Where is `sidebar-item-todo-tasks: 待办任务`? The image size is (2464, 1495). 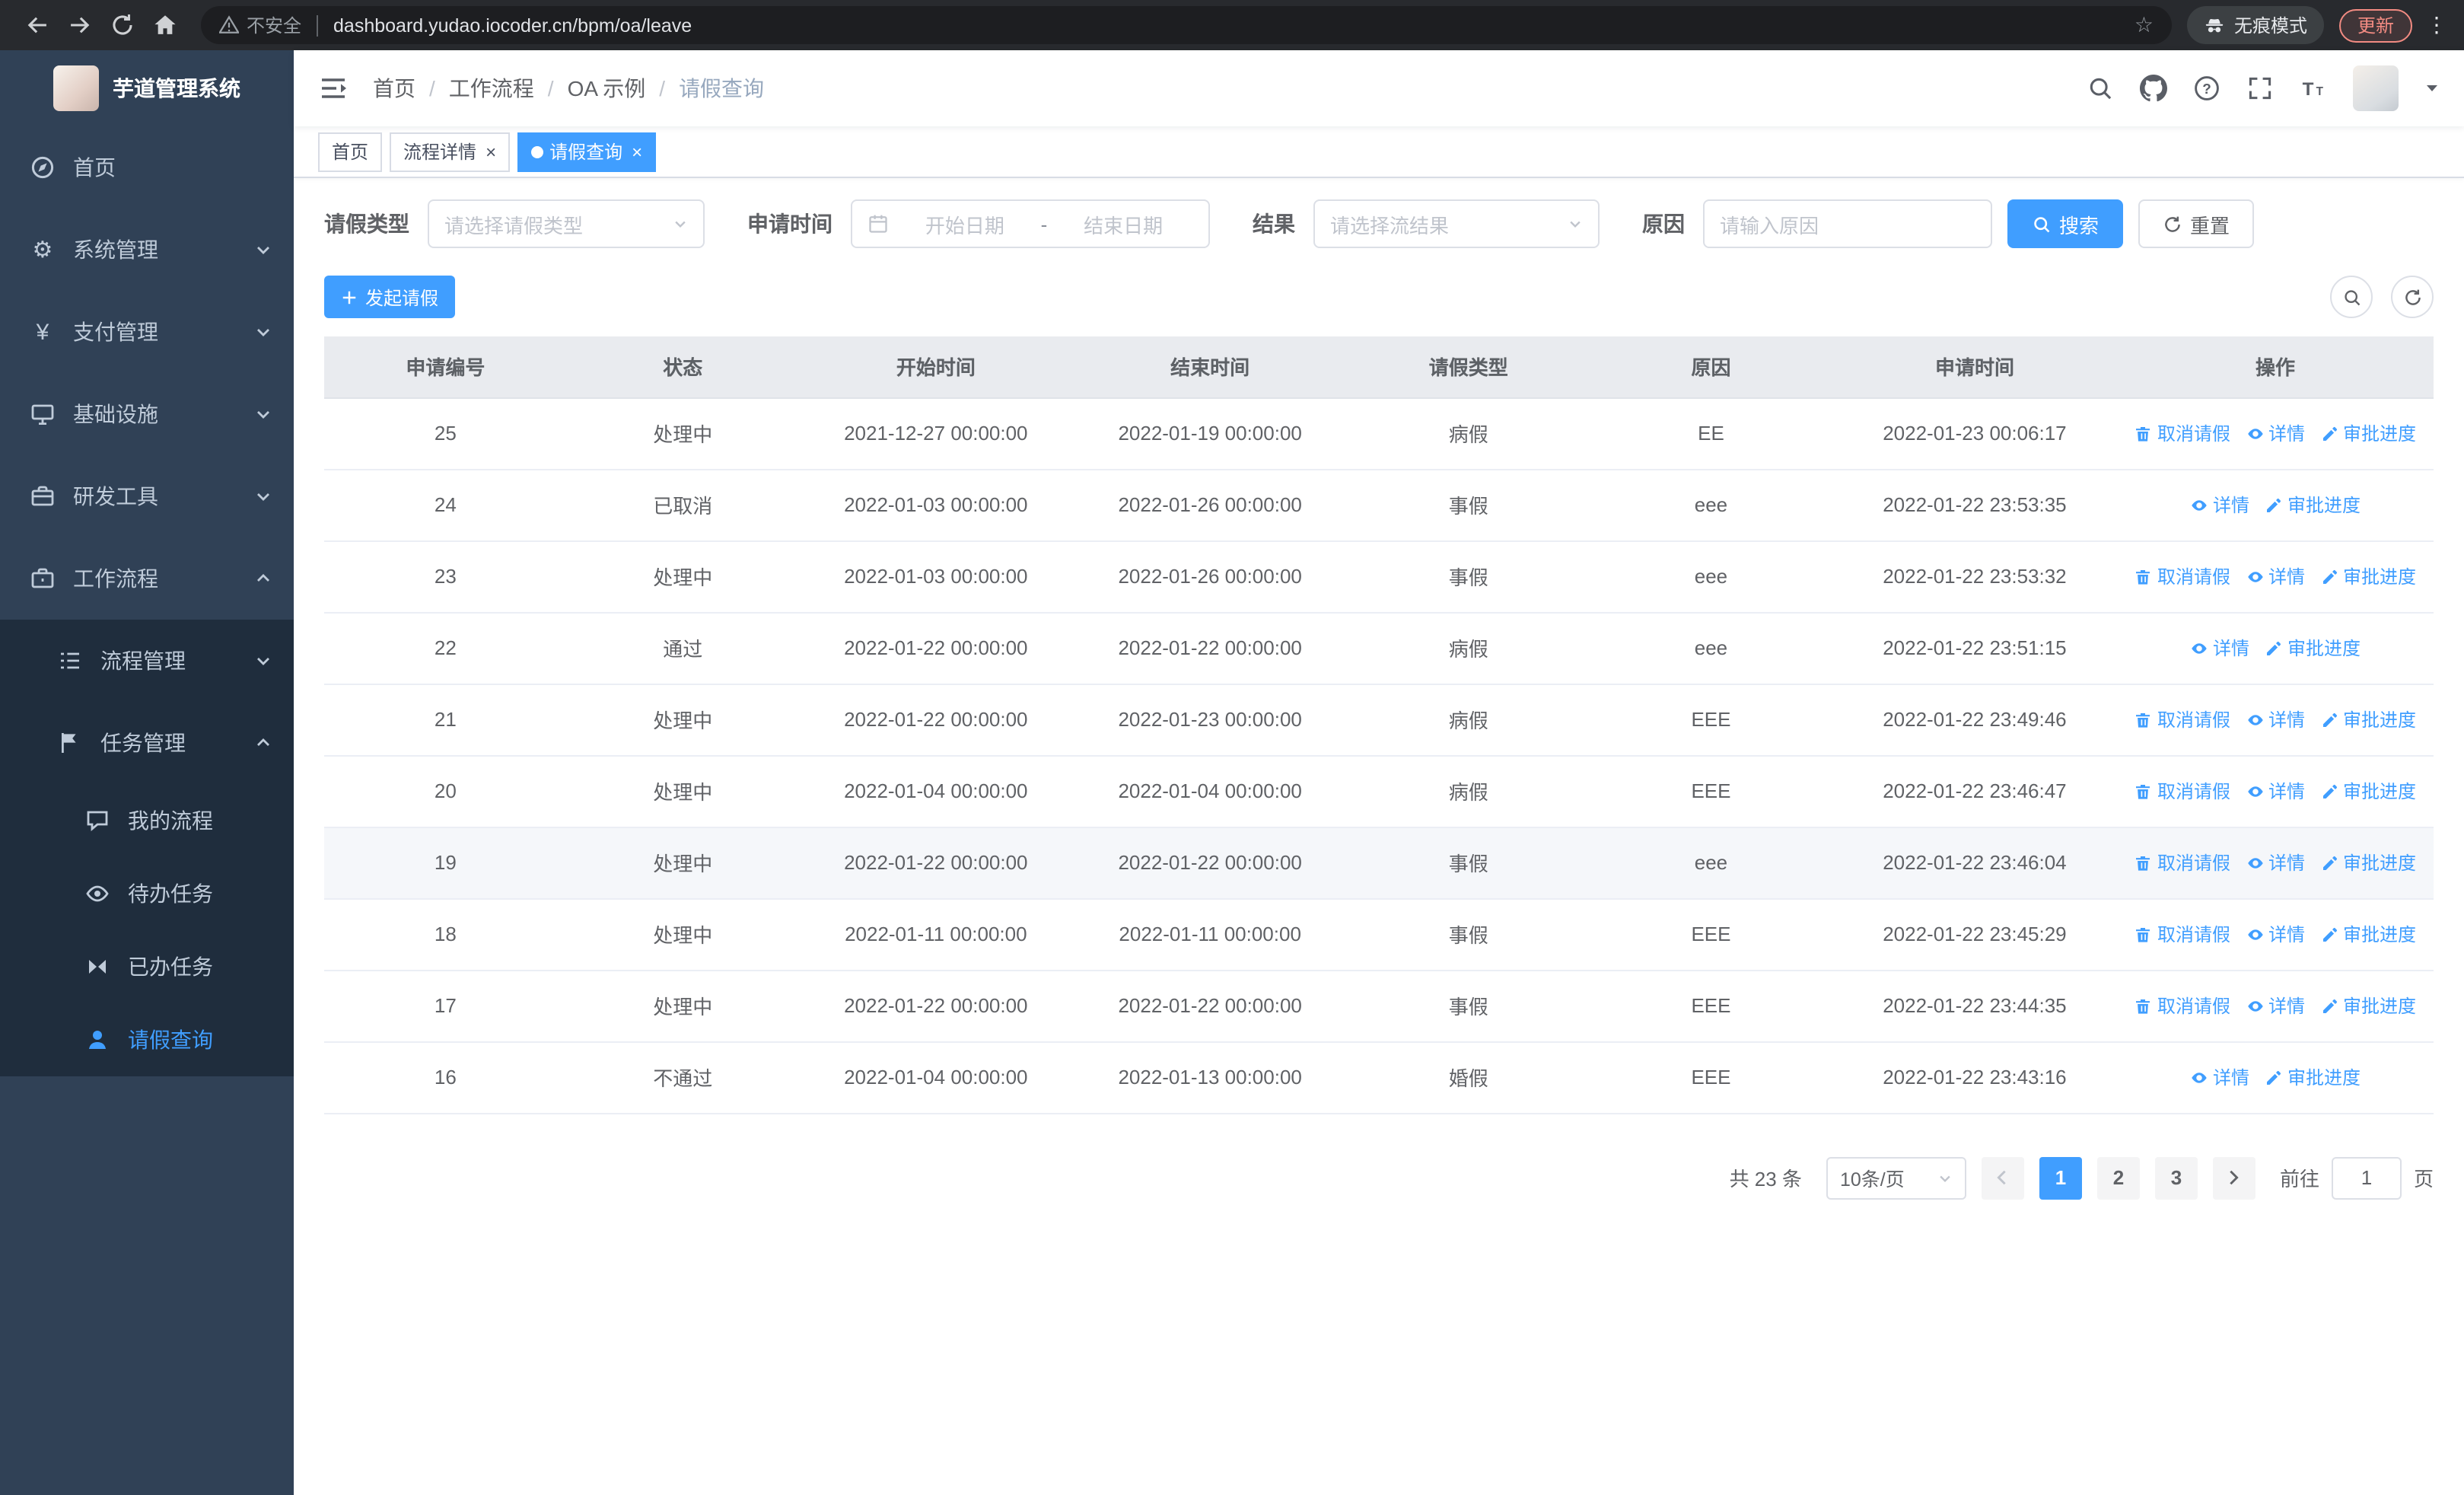
sidebar-item-todo-tasks: 待办任务 is located at coordinates (147, 894).